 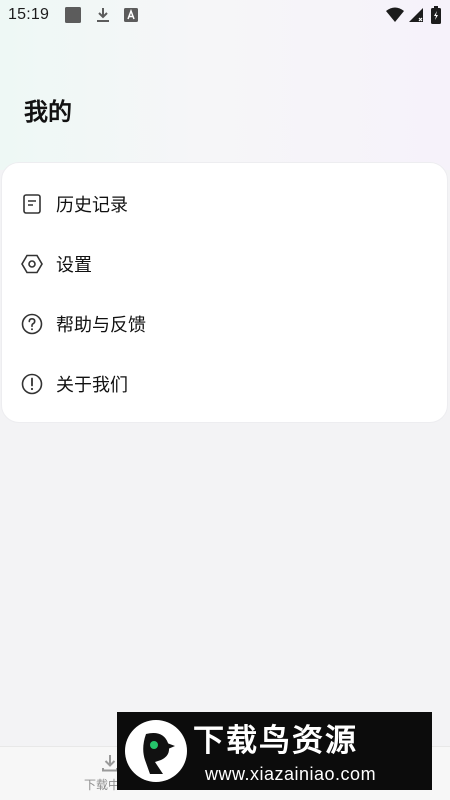 What do you see at coordinates (101, 325) in the screenshot?
I see `menu-item-label: 帮助与反馈` at bounding box center [101, 325].